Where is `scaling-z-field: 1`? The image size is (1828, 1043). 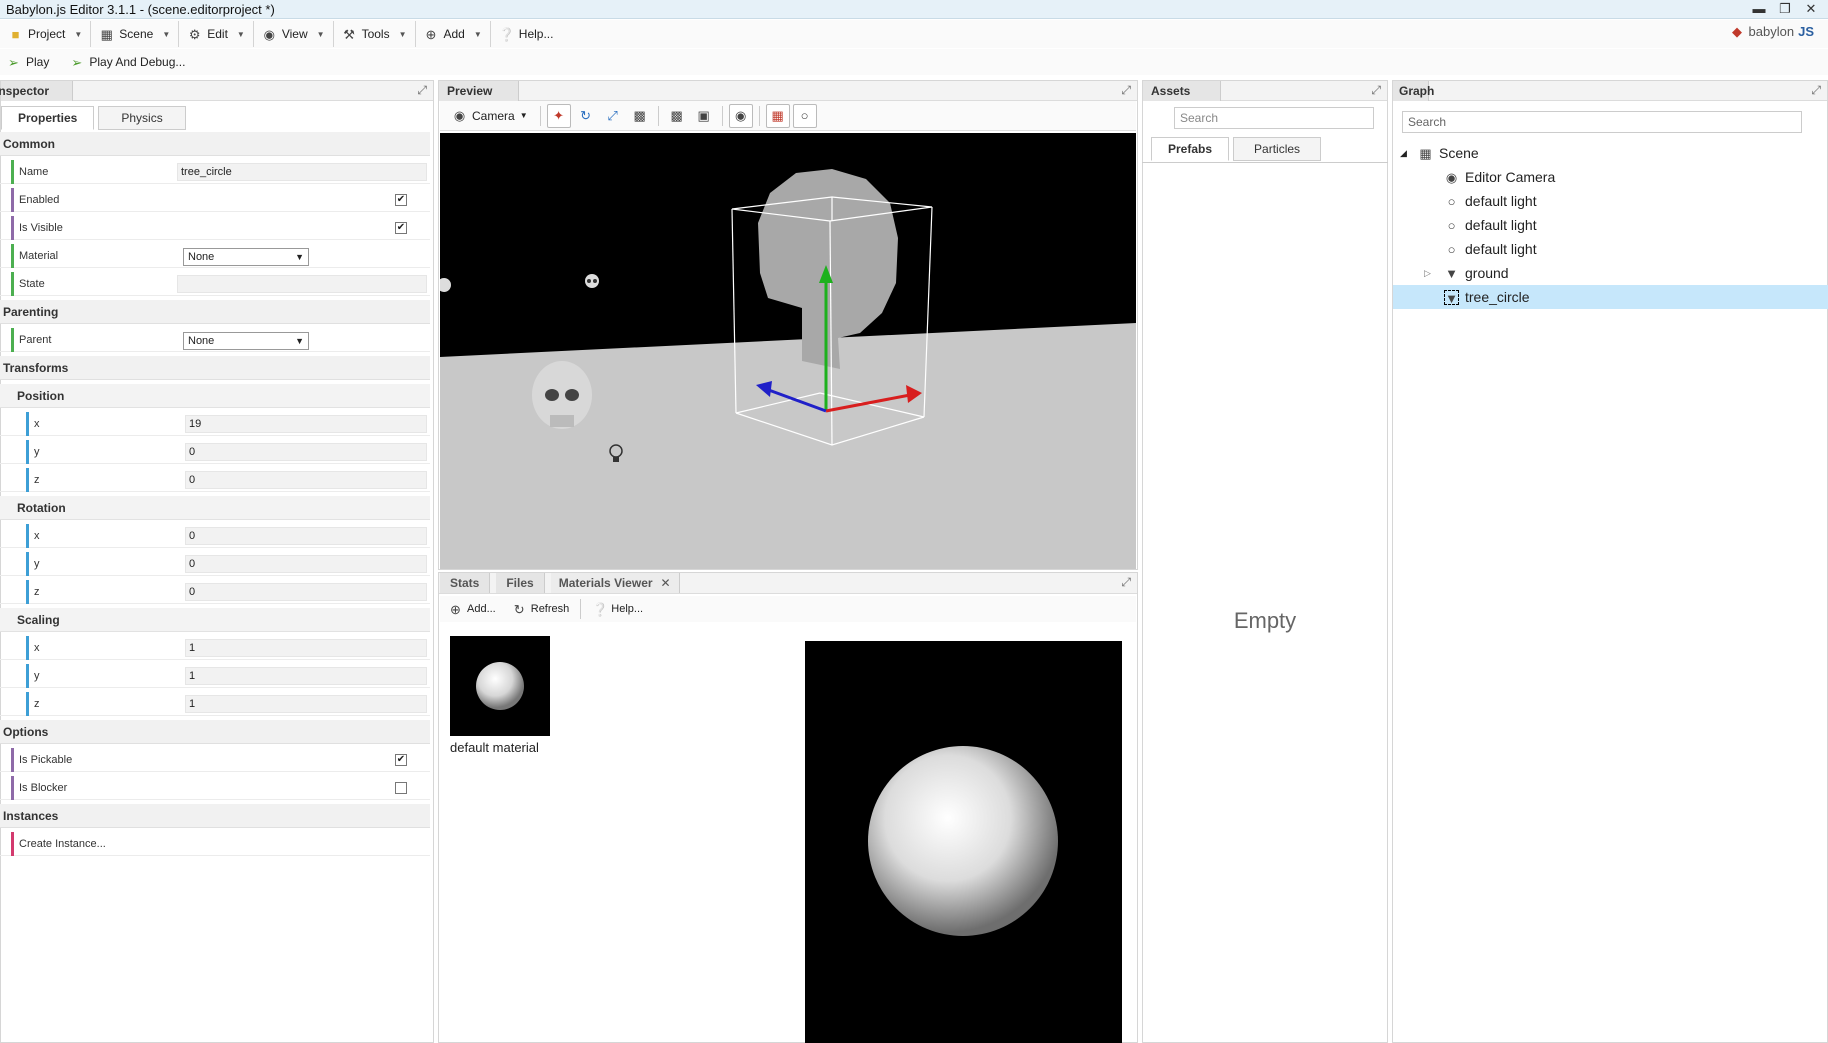 scaling-z-field: 1 is located at coordinates (306, 704).